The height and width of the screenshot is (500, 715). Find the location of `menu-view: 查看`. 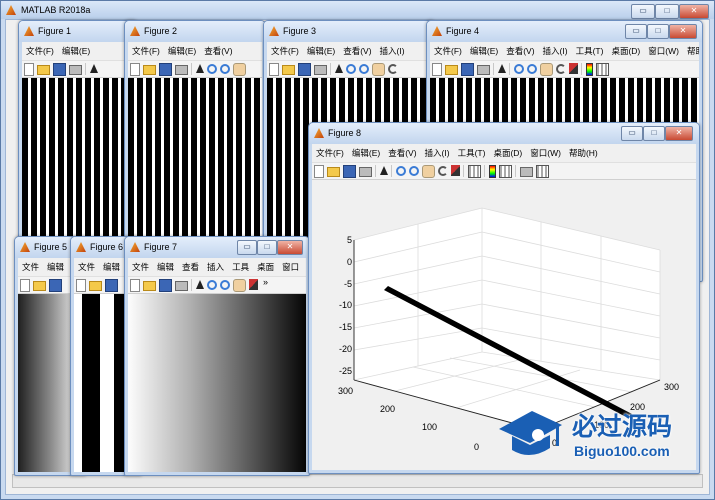

menu-view: 查看 is located at coordinates (190, 267).